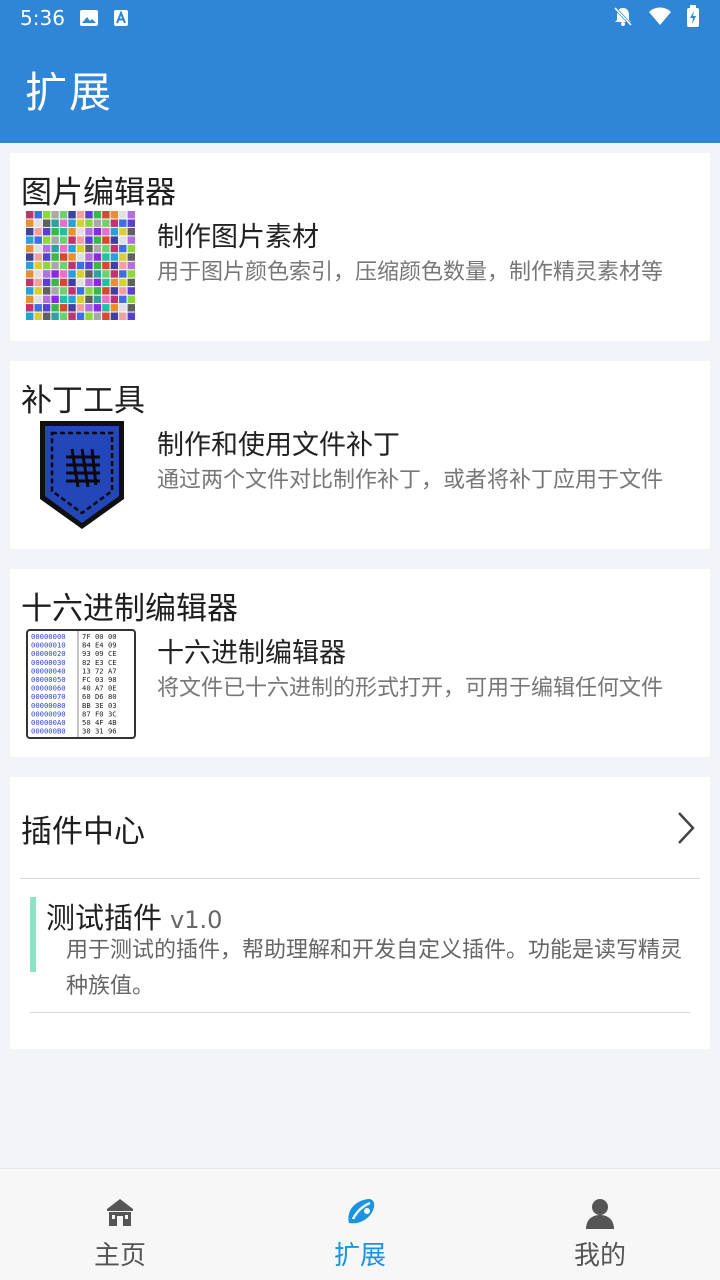 This screenshot has height=1280, width=720. Describe the element at coordinates (251, 653) in the screenshot. I see `item-title: 十六进制编辑器` at that location.